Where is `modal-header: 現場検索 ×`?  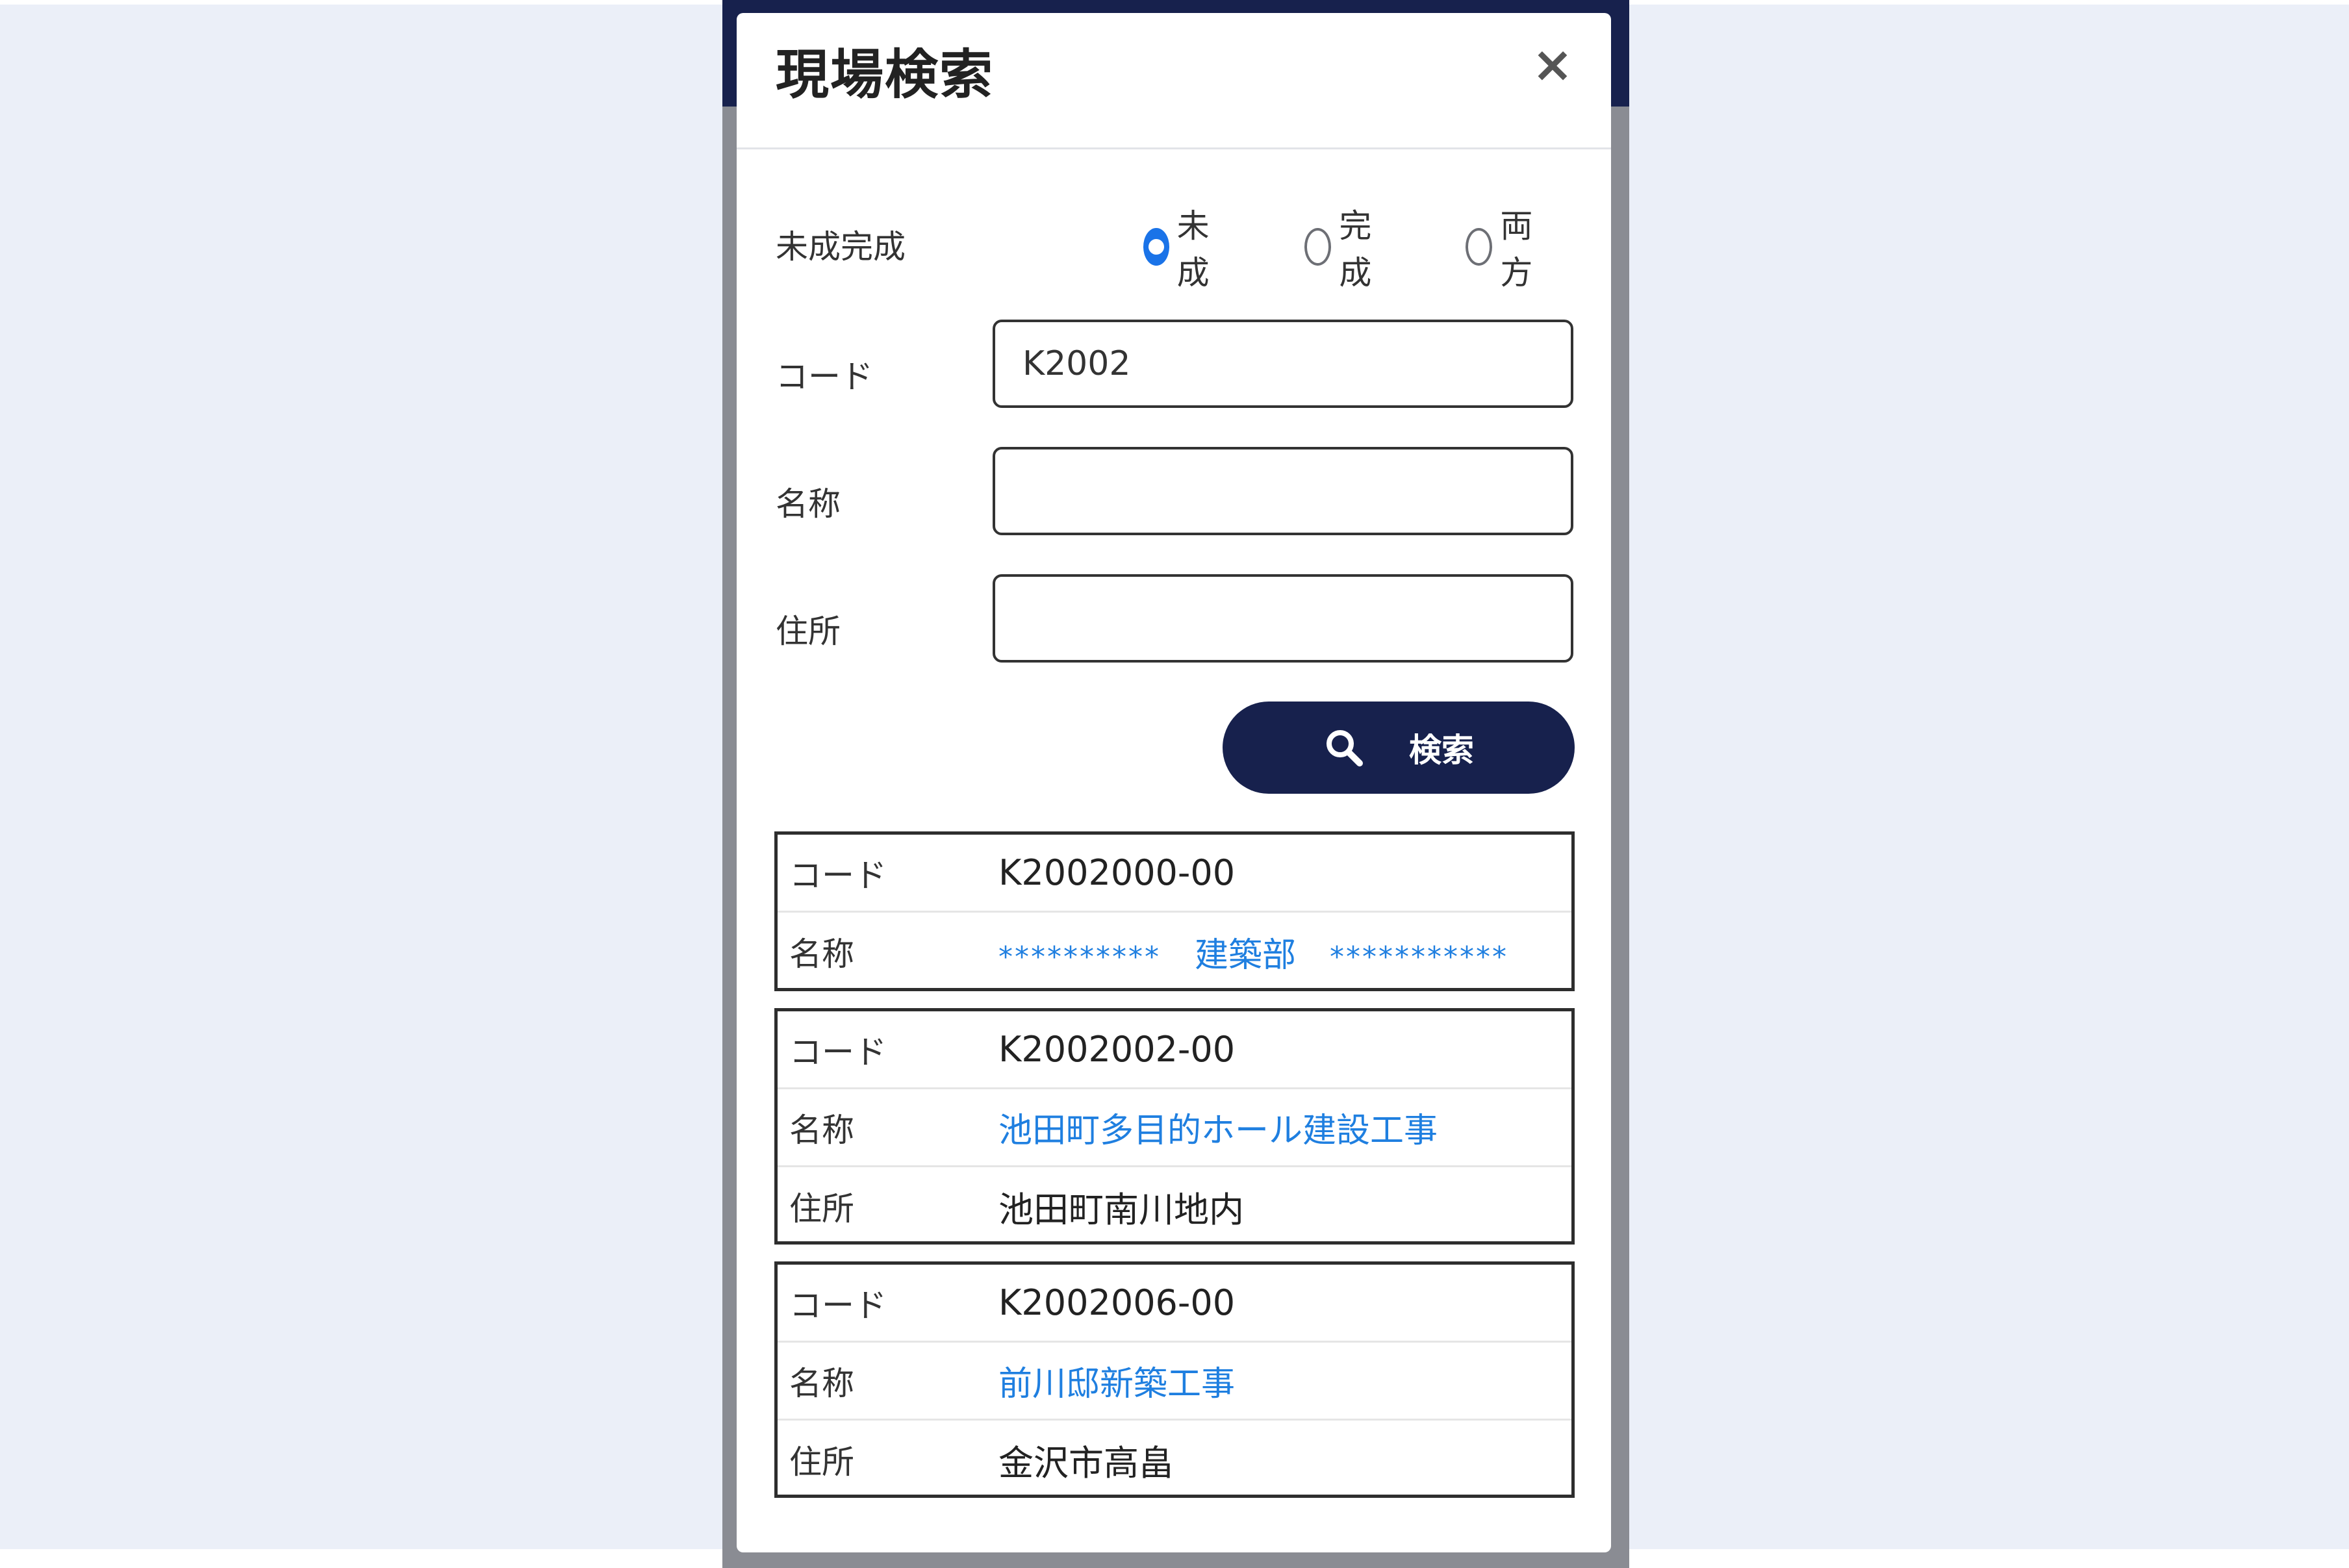
modal-header: 現場検索 × is located at coordinates (1174, 81).